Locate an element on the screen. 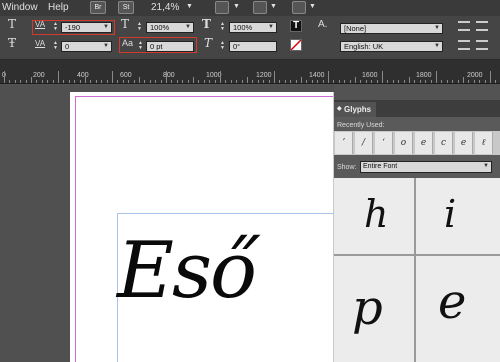  character-style-icon: A. is located at coordinates (323, 24).